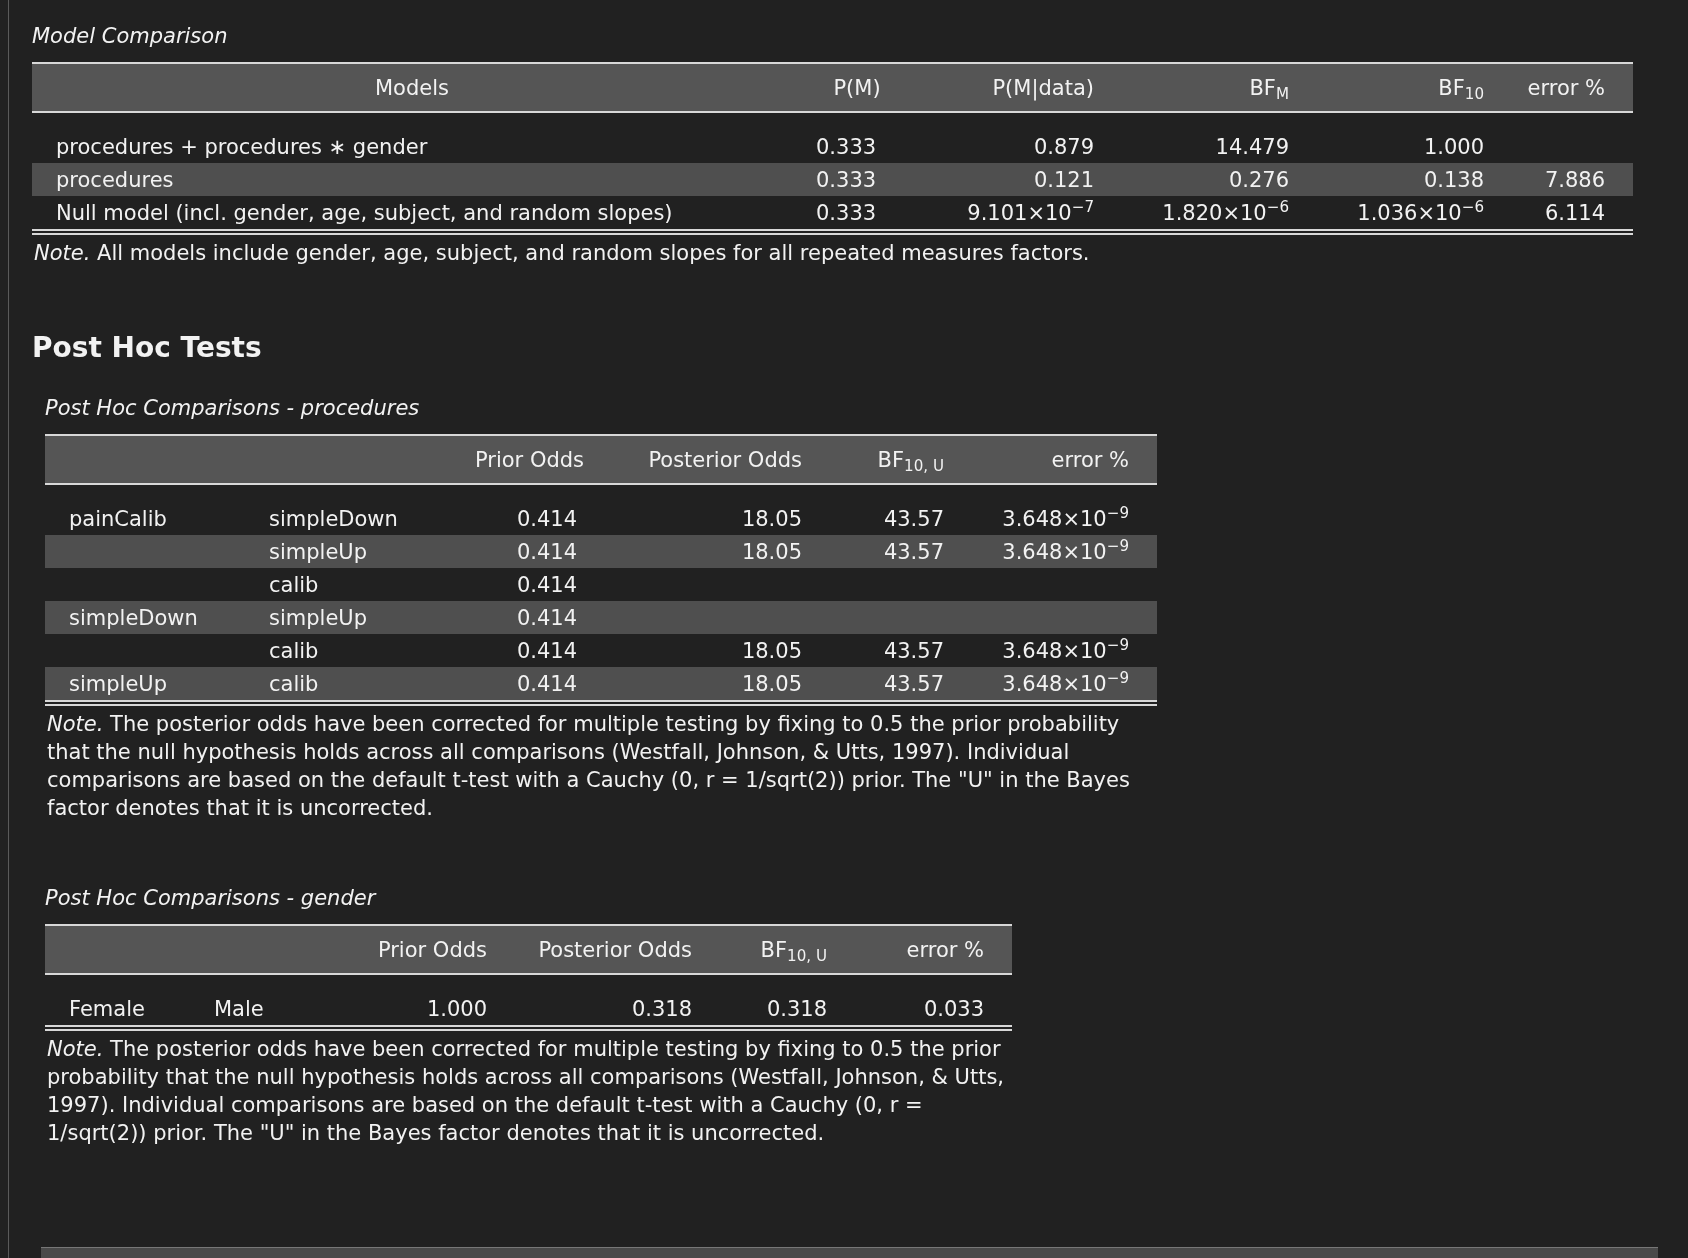  I want to click on column-header: P(M|data), so click(1043, 87).